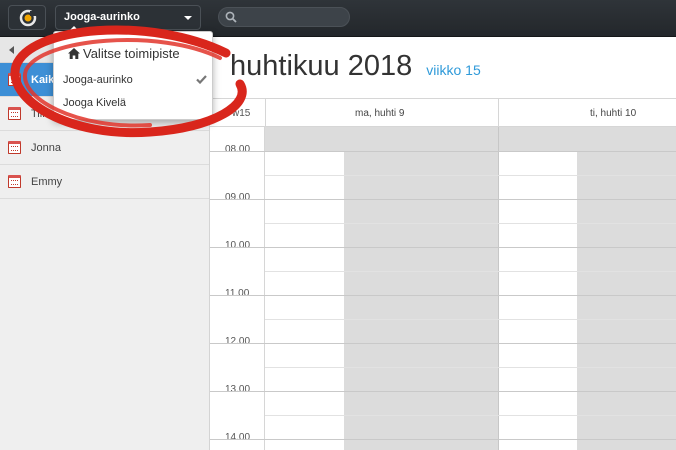 Image resolution: width=676 pixels, height=450 pixels. I want to click on dropdown-pointer, so click(74, 29).